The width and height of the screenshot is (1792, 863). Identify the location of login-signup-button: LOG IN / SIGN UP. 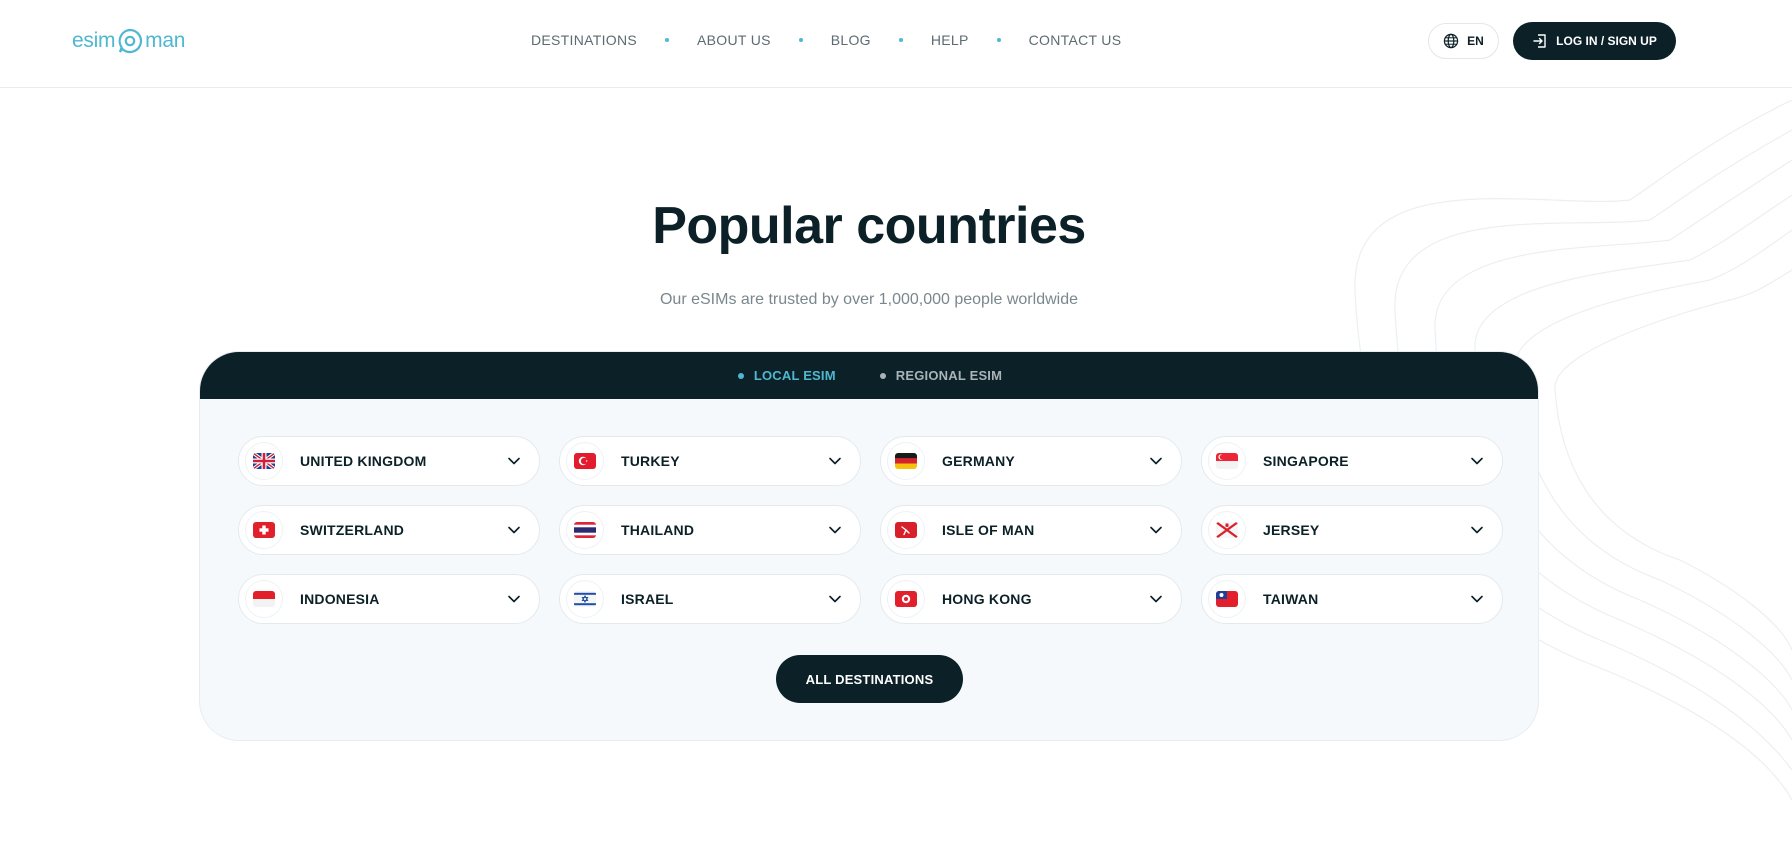
(1594, 41).